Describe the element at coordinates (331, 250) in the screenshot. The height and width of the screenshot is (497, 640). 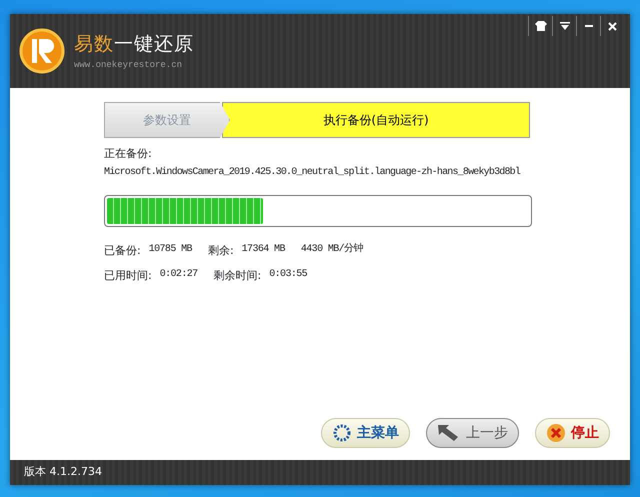
I see `stat-value: 4430 MB/分钟` at that location.